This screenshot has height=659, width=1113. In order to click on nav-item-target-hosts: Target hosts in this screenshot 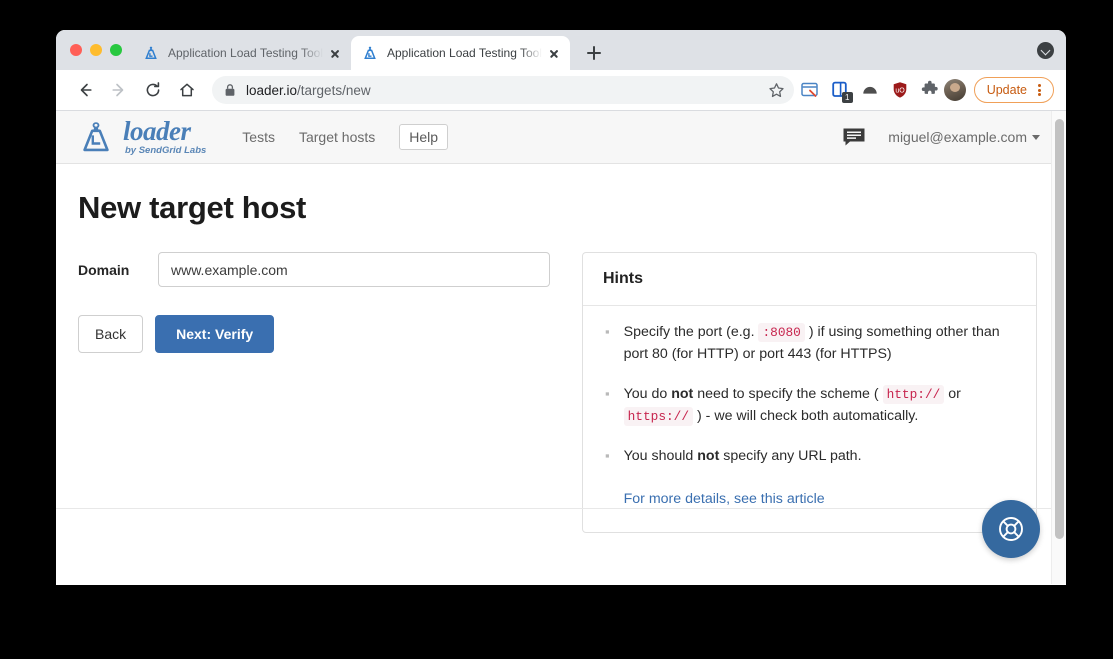, I will do `click(337, 137)`.